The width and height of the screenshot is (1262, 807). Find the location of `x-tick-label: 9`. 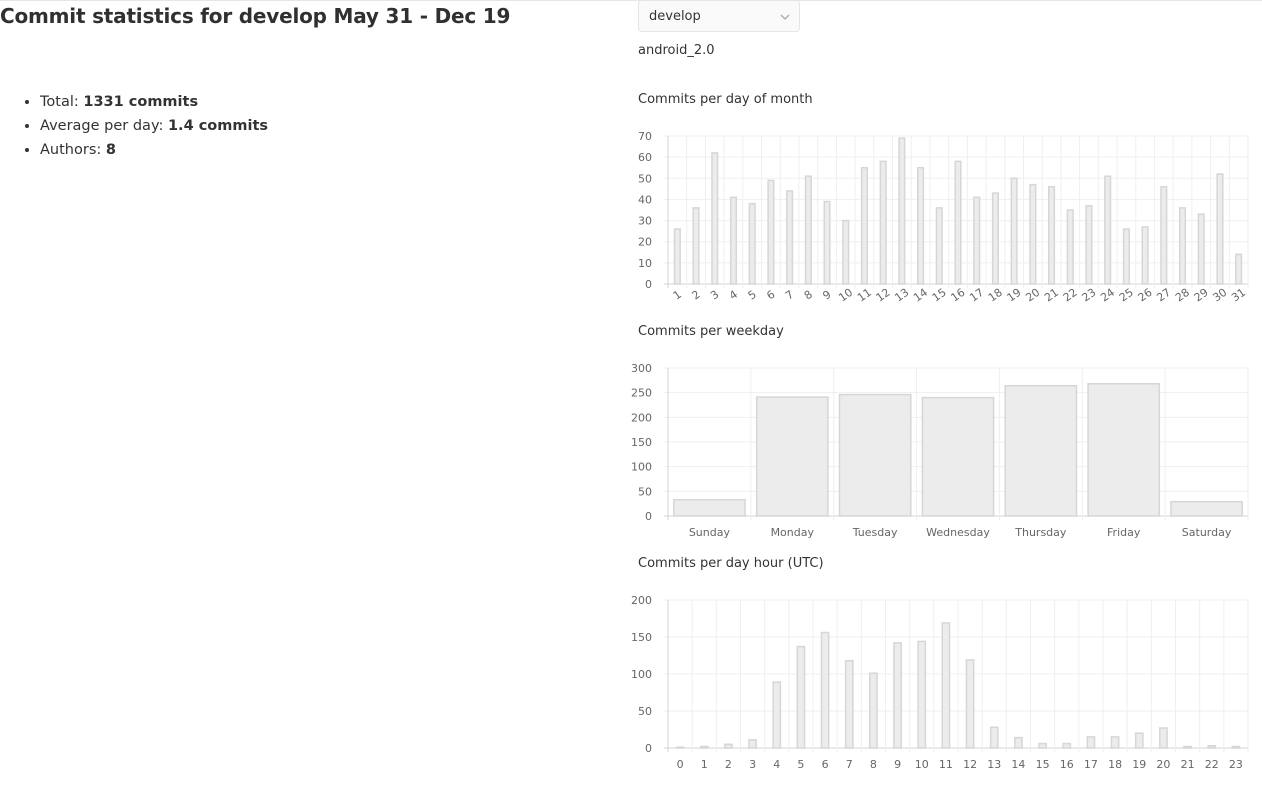

x-tick-label: 9 is located at coordinates (897, 764).